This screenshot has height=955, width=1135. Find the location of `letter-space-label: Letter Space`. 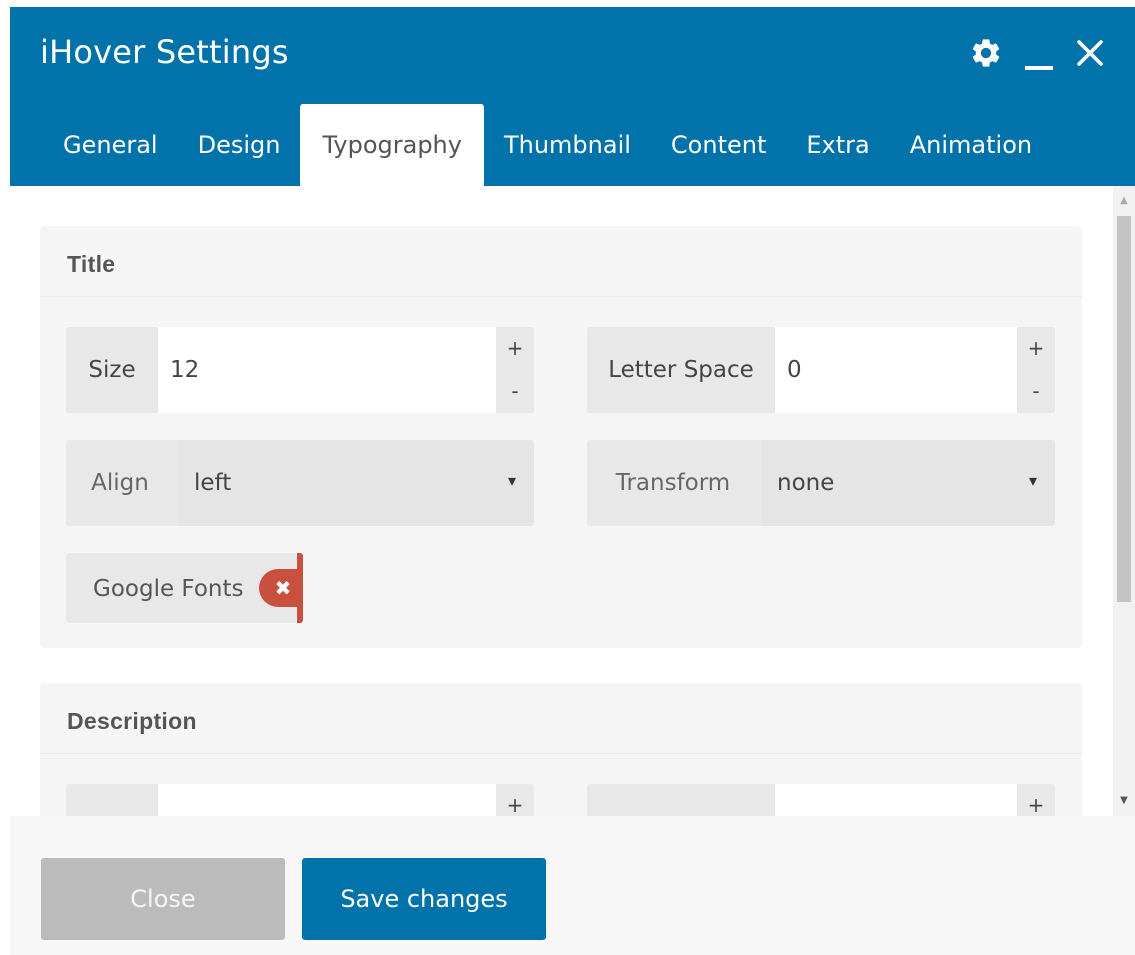

letter-space-label: Letter Space is located at coordinates (681, 370).